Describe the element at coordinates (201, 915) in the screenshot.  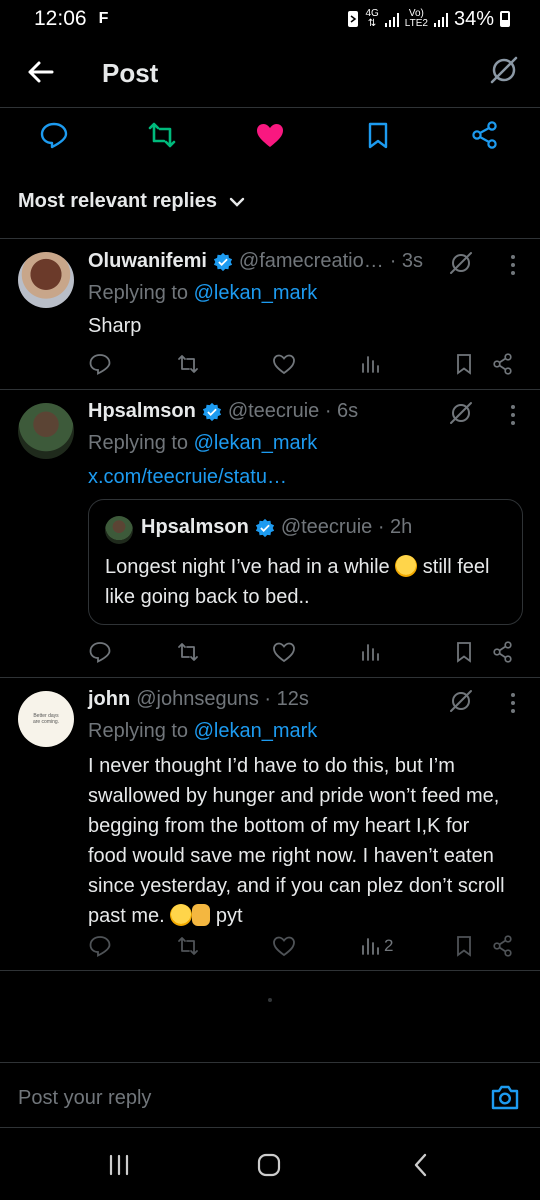
I see `folded-hands-emoji-icon` at that location.